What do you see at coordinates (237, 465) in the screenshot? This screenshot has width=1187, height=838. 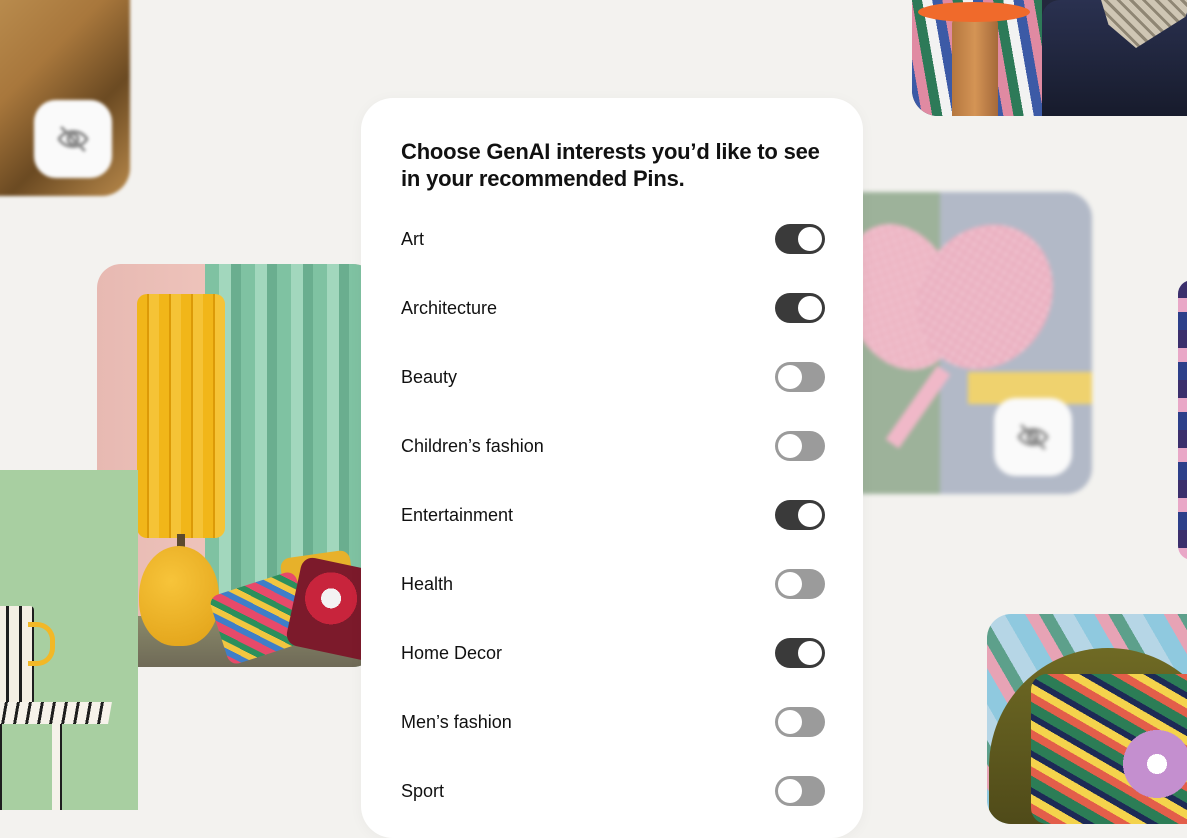 I see `pin-image-lamp` at bounding box center [237, 465].